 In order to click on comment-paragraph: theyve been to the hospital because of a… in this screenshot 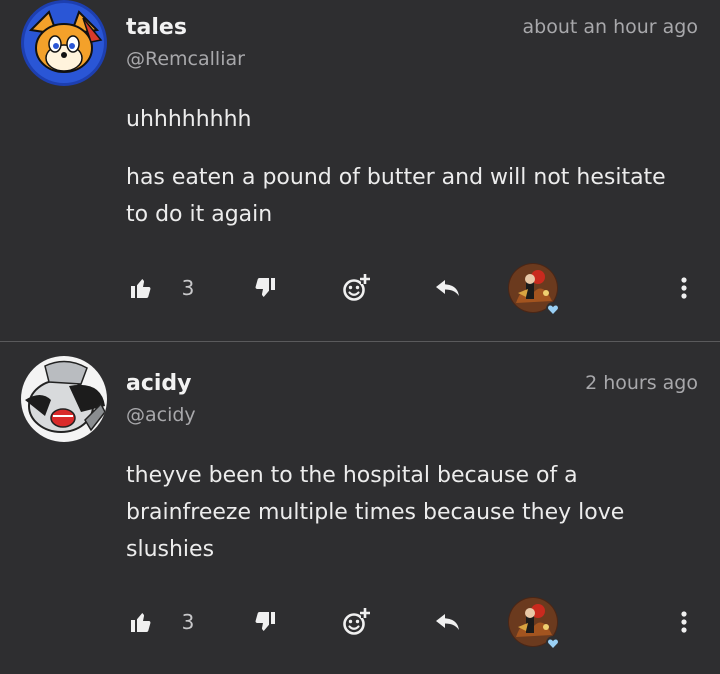, I will do `click(375, 512)`.